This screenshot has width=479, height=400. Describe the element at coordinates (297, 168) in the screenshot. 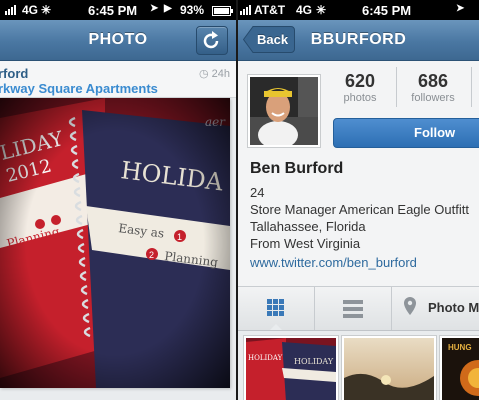

I see `profile-name: Ben Burford` at that location.